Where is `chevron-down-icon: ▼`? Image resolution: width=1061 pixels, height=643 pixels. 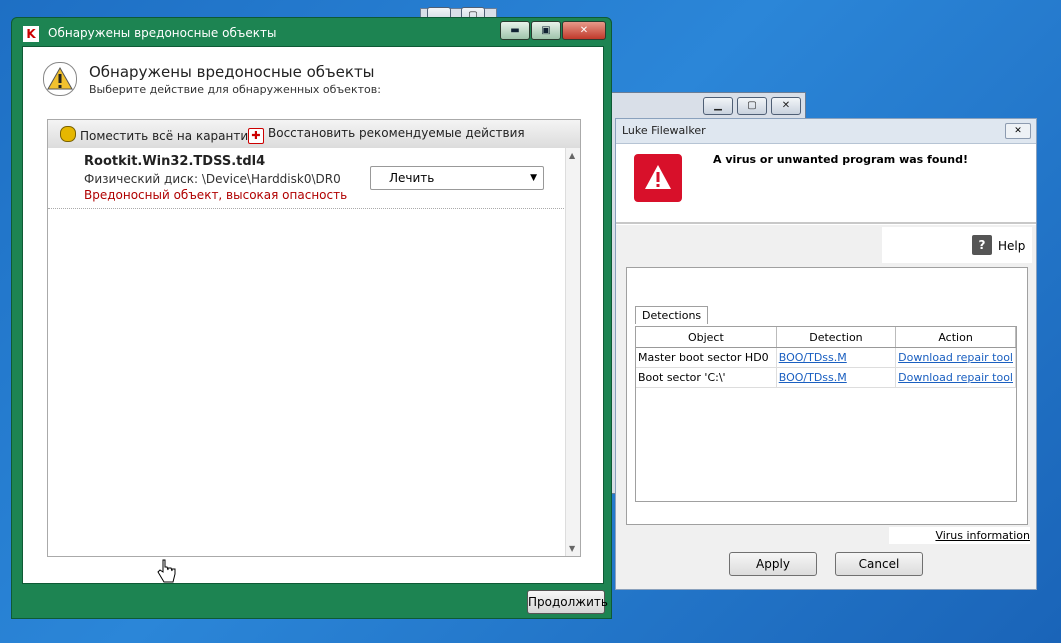 chevron-down-icon: ▼ is located at coordinates (533, 178).